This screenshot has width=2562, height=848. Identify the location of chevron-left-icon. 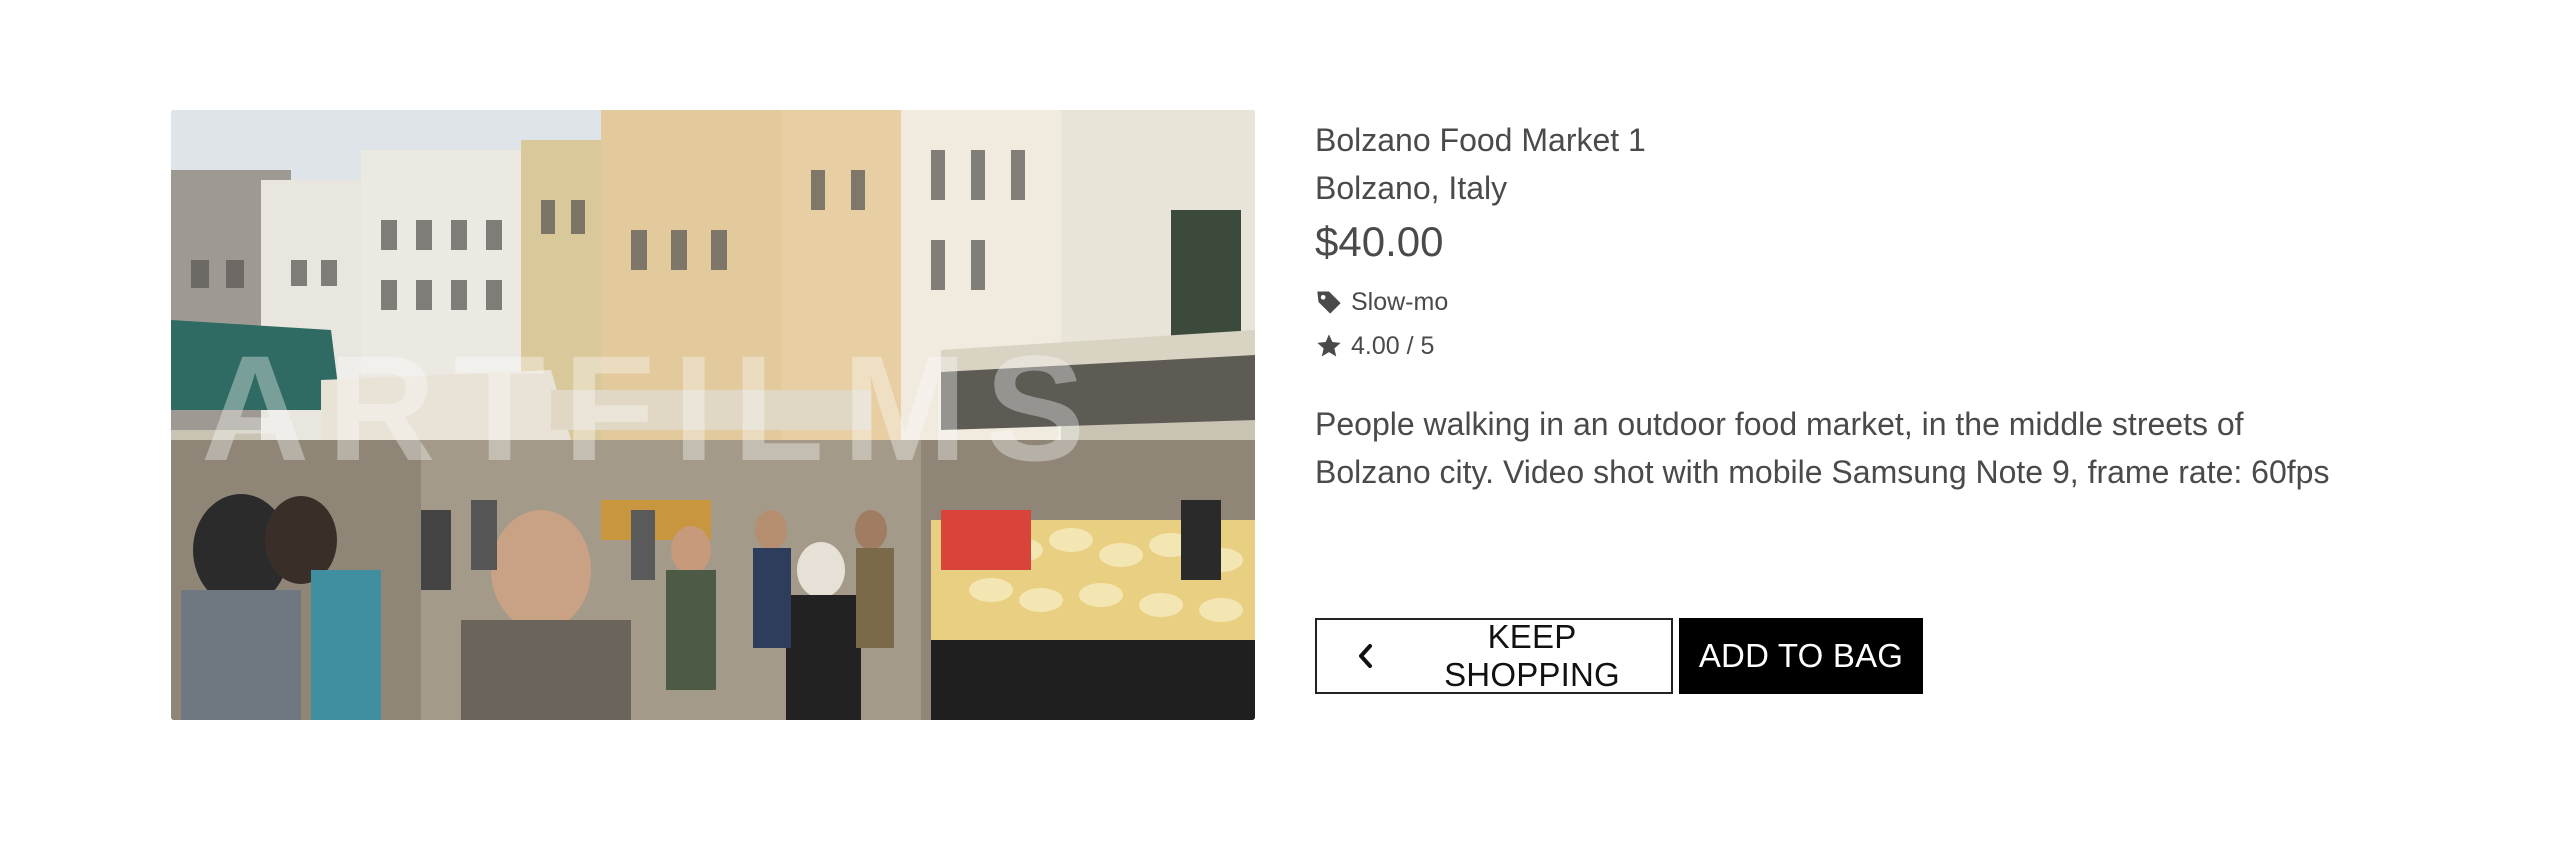
(1366, 656).